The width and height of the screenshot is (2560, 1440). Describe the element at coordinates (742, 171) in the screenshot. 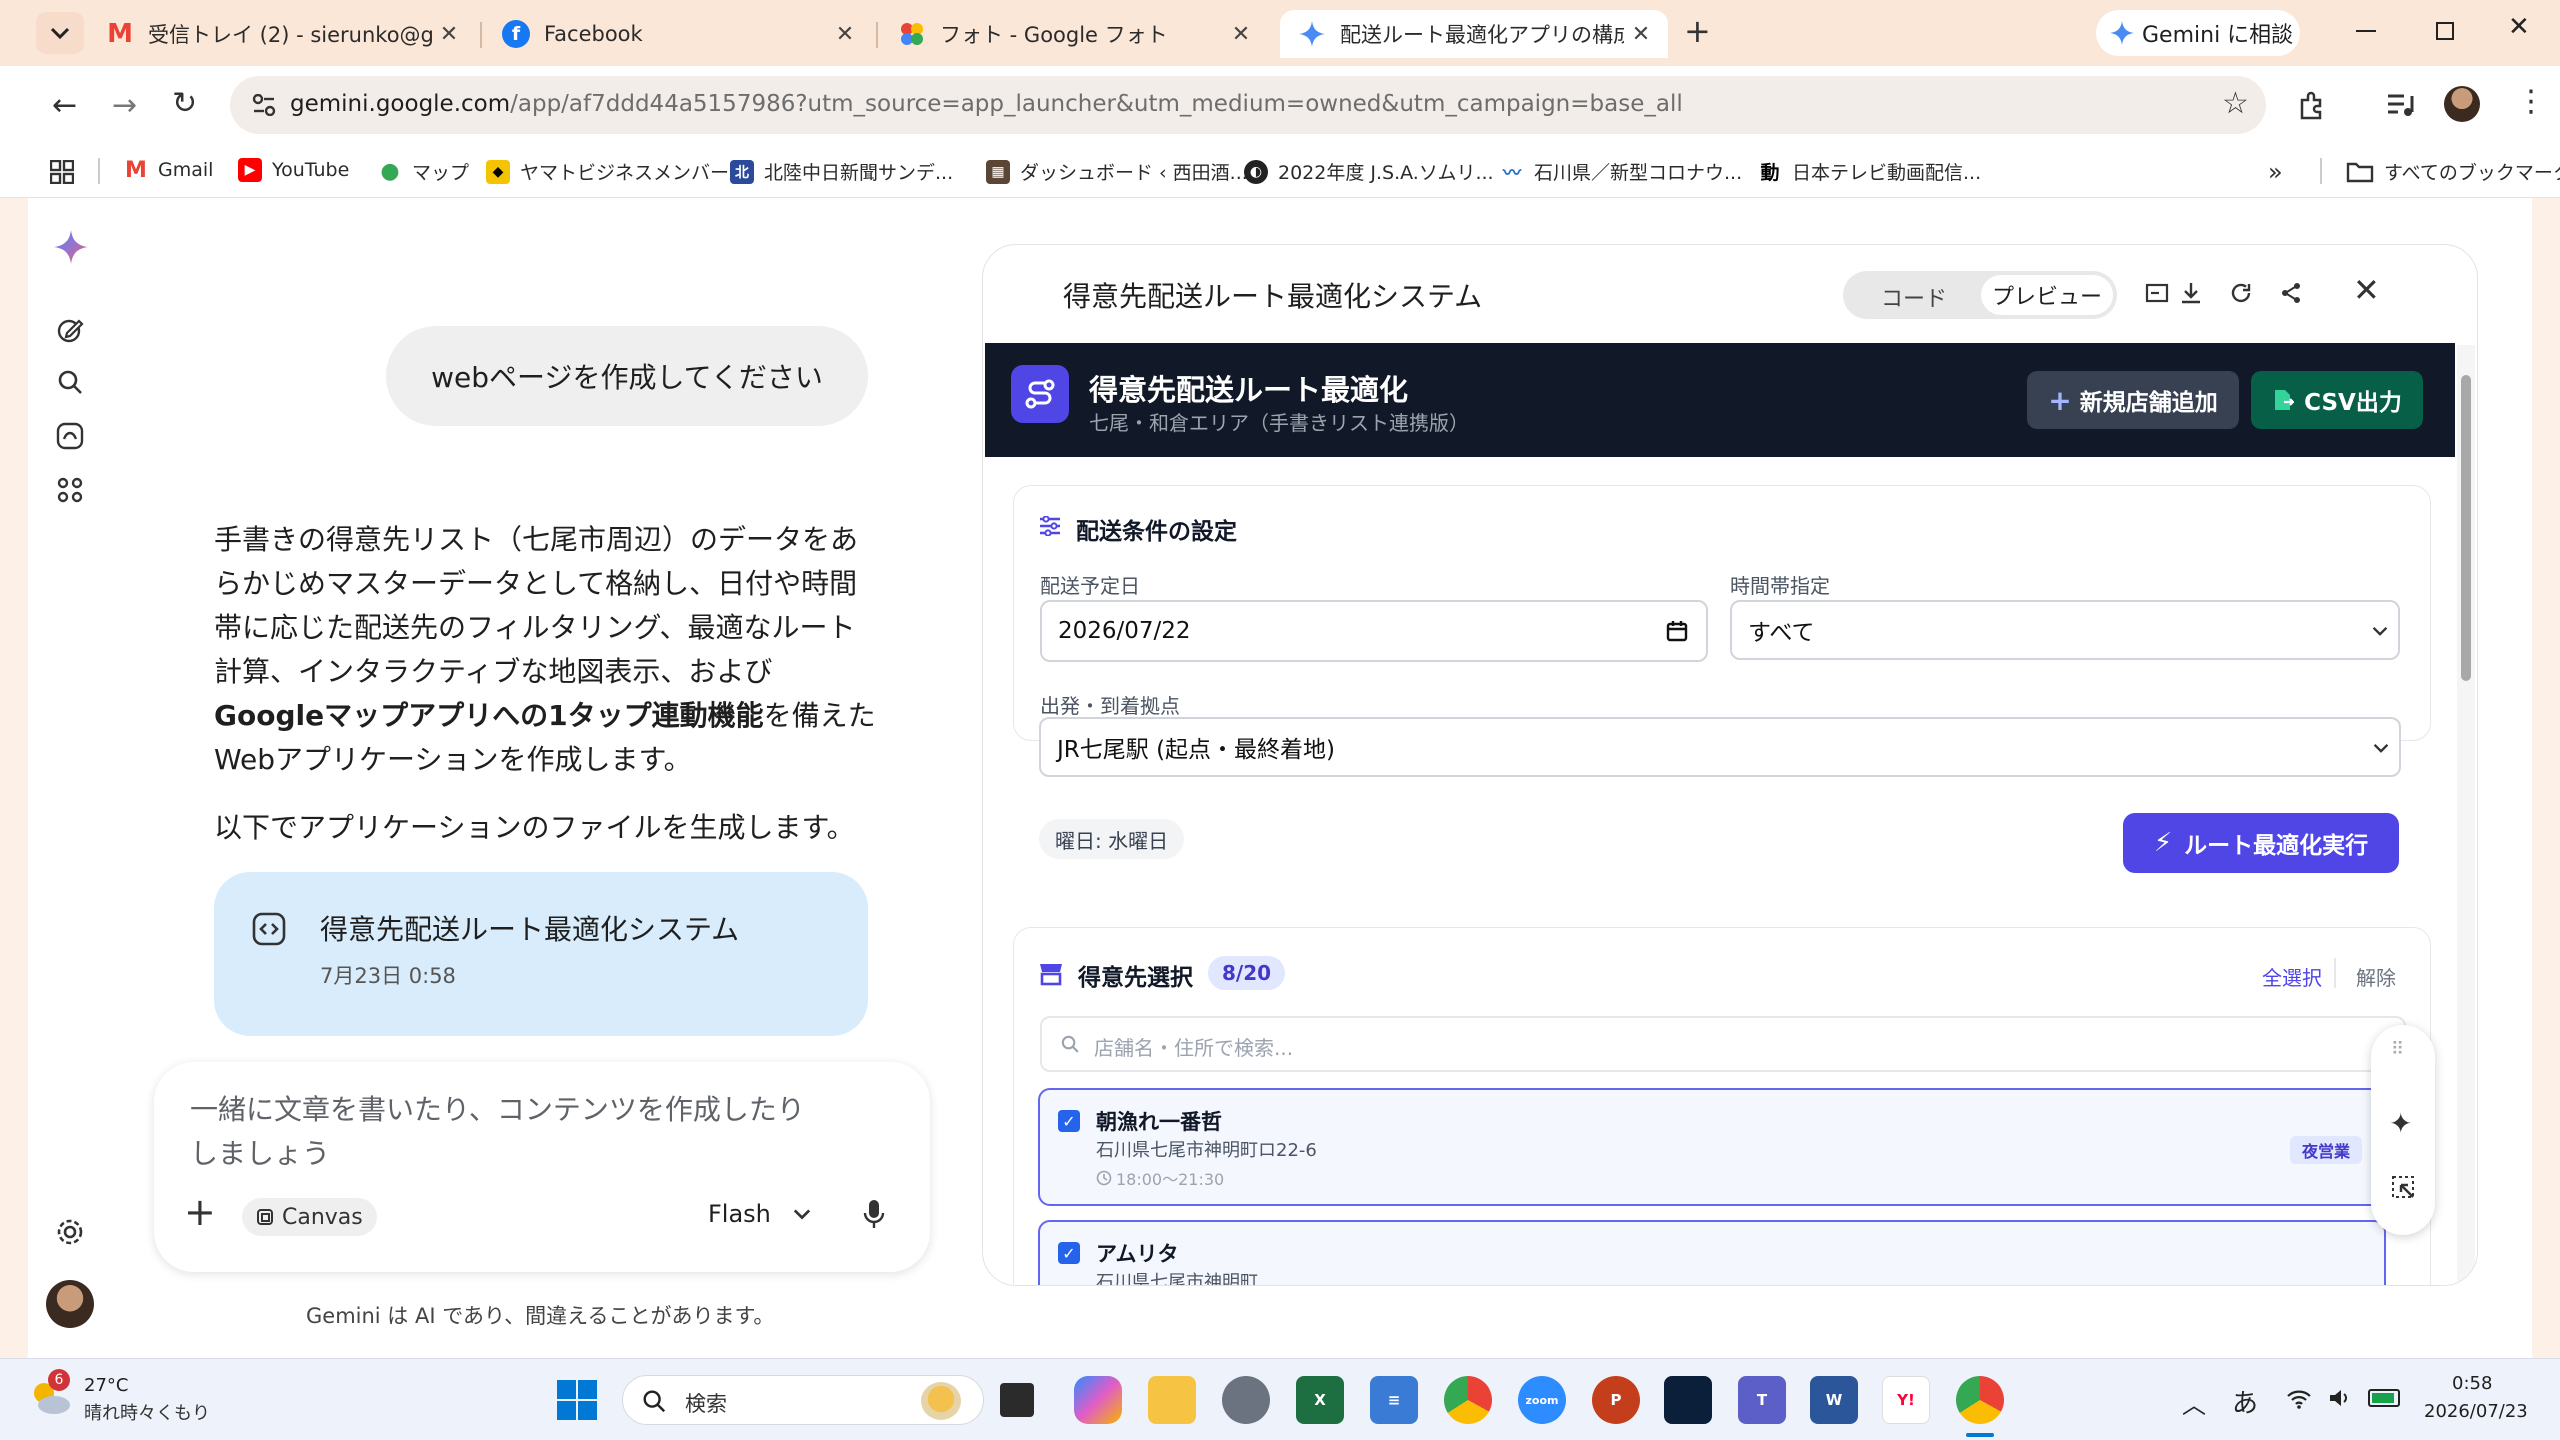

I see `newspaper-icon: 北` at that location.